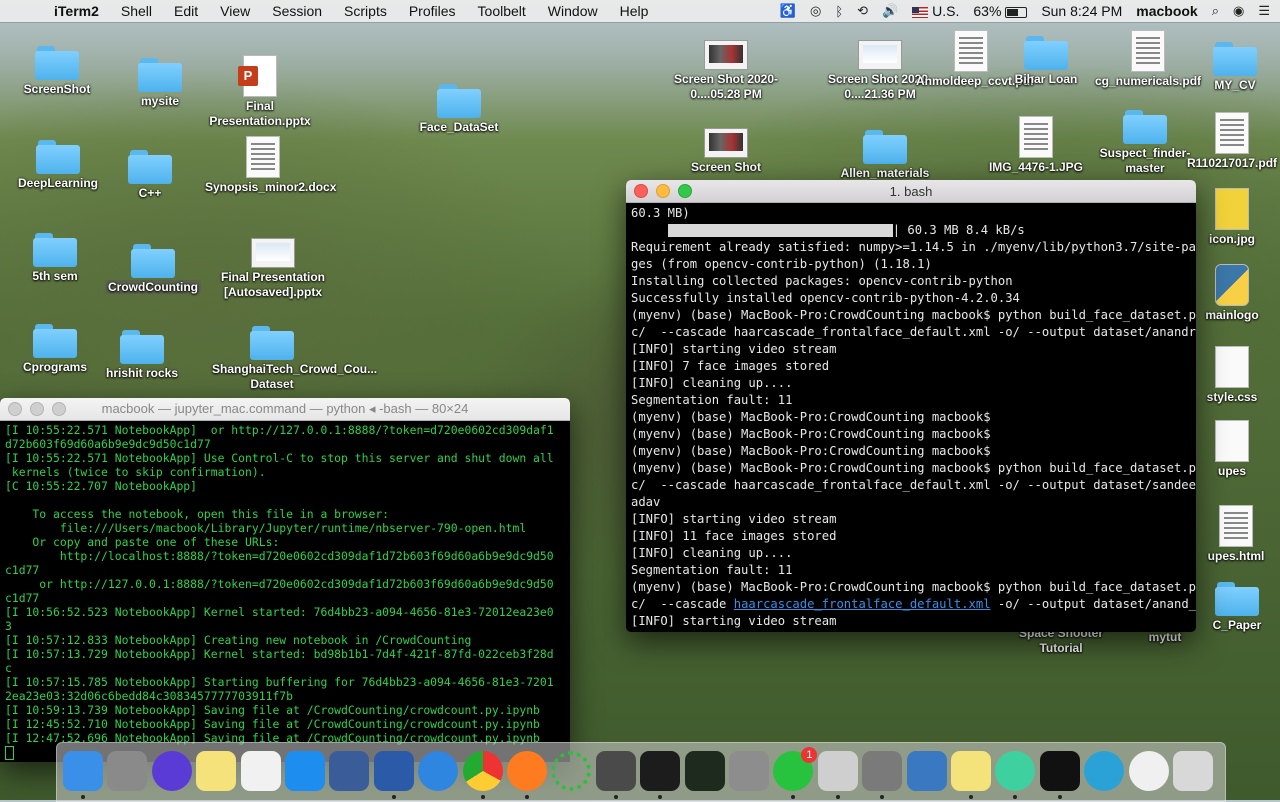 Image resolution: width=1280 pixels, height=802 pixels. What do you see at coordinates (815, 11) in the screenshot?
I see `screen-mirroring-icon: ◎` at bounding box center [815, 11].